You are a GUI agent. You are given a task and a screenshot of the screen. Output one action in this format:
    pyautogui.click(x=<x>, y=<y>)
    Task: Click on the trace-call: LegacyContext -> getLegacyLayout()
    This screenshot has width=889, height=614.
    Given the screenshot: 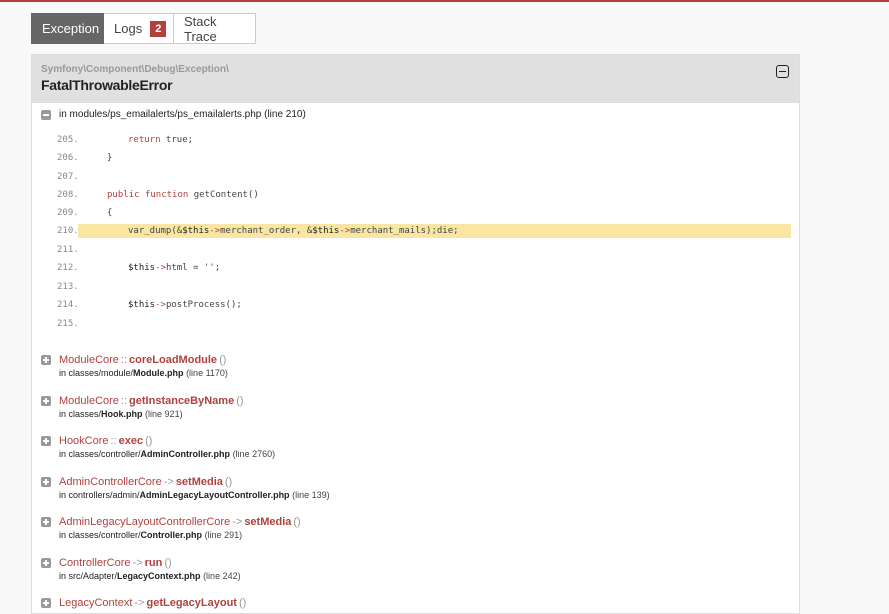 What is the action you would take?
    pyautogui.click(x=143, y=603)
    